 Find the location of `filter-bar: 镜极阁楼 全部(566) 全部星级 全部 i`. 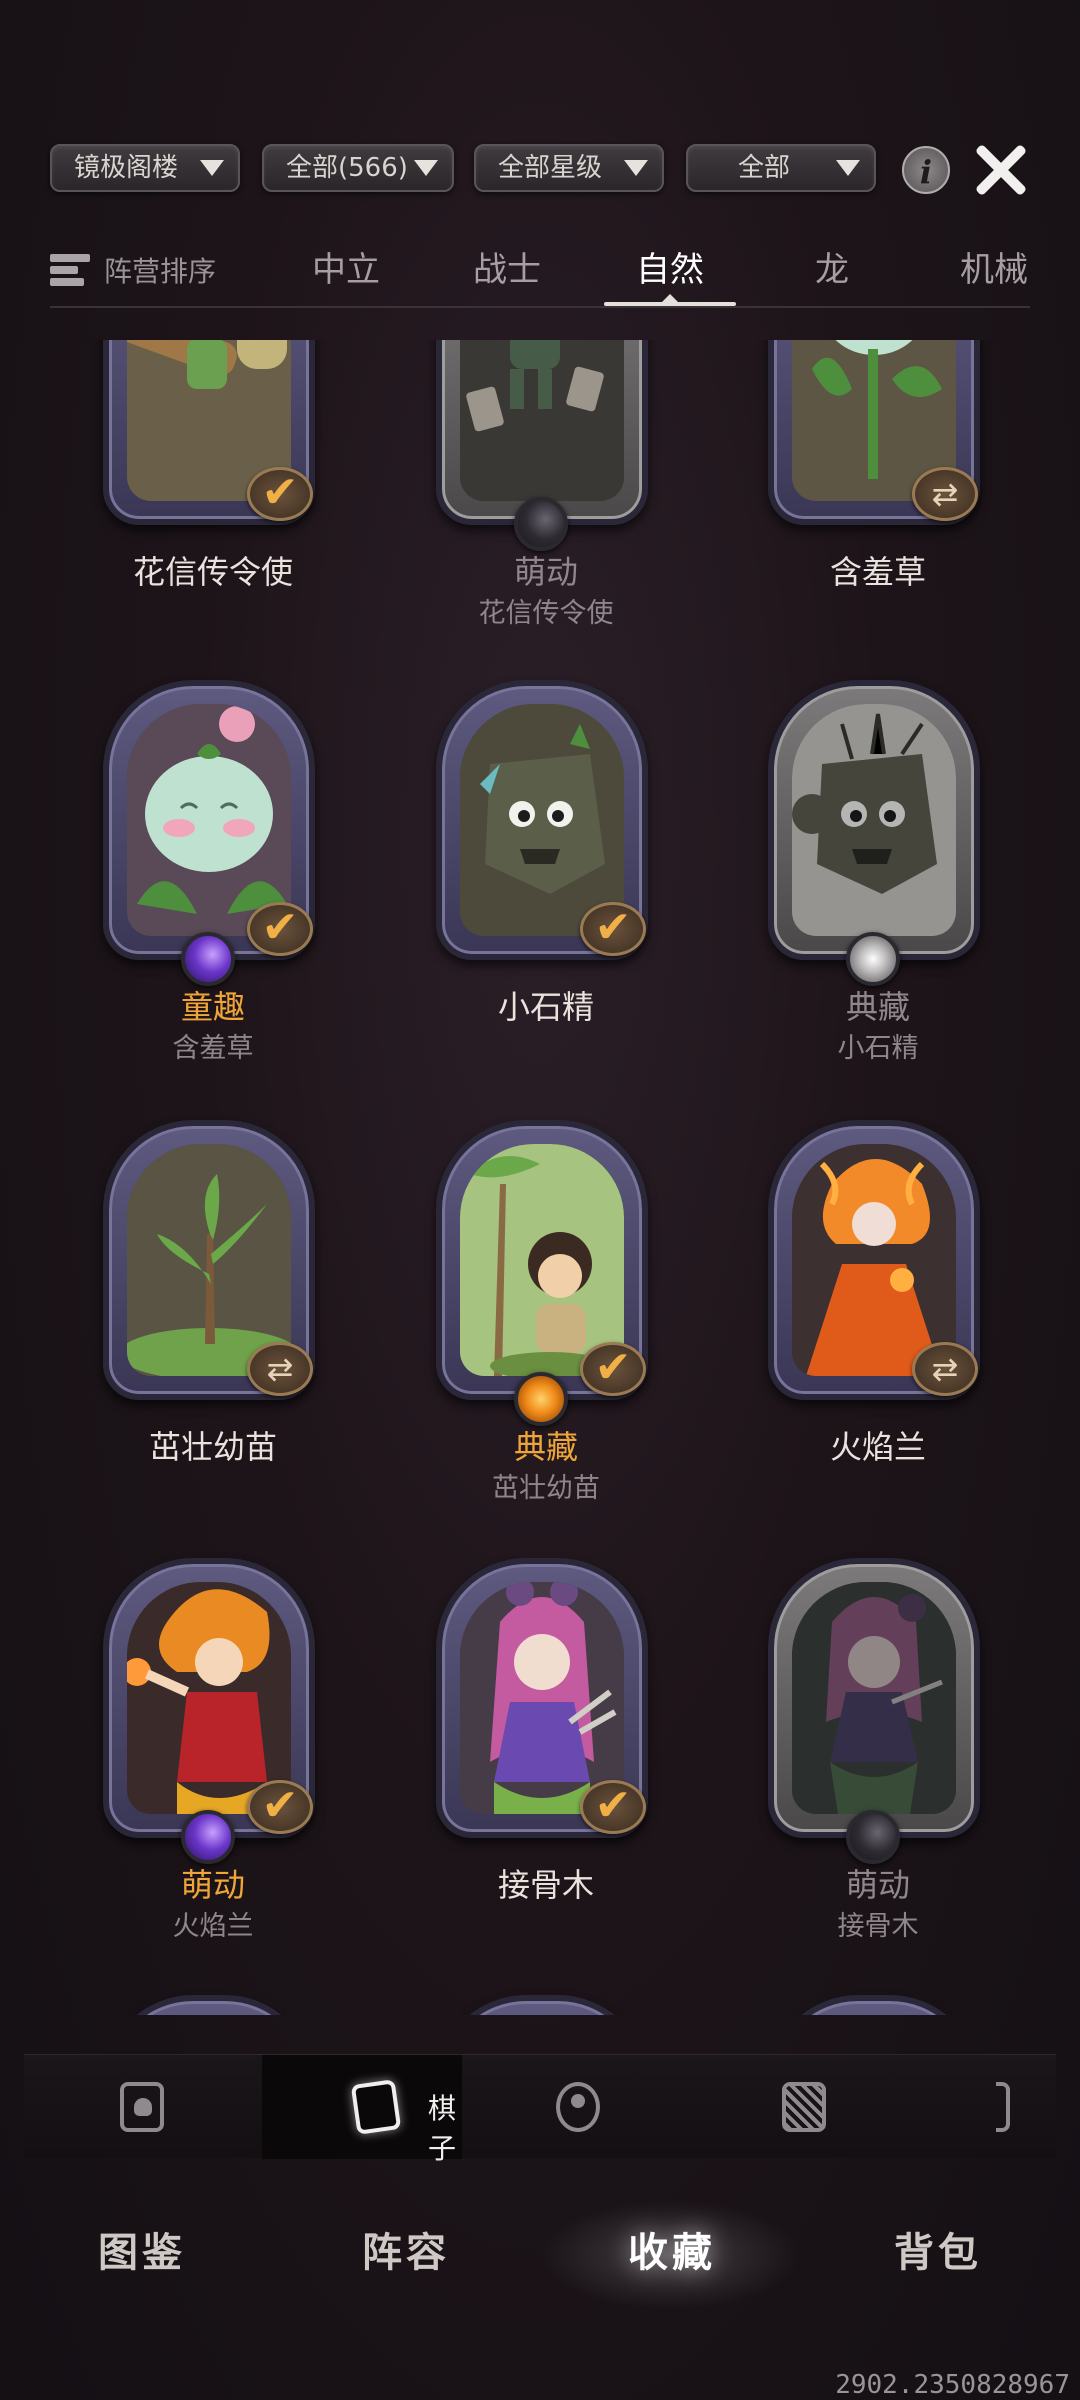

filter-bar: 镜极阁楼 全部(566) 全部星级 全部 i is located at coordinates (540, 171).